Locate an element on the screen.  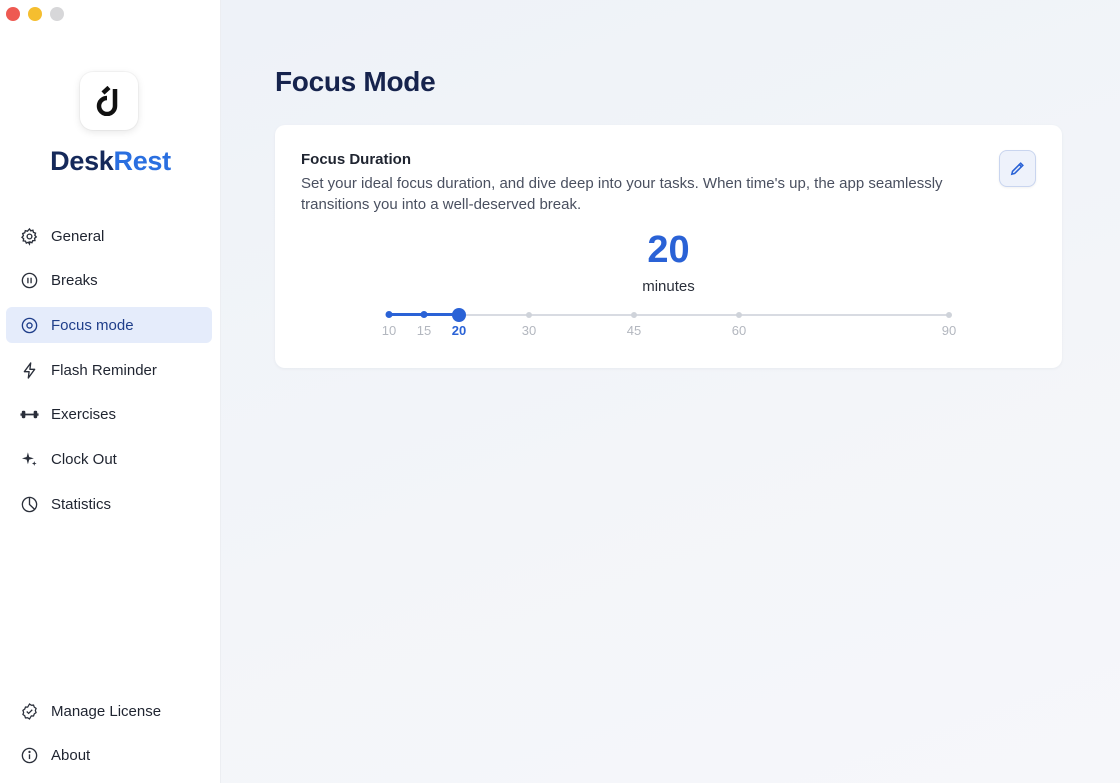
window-controls is located at coordinates (35, 14).